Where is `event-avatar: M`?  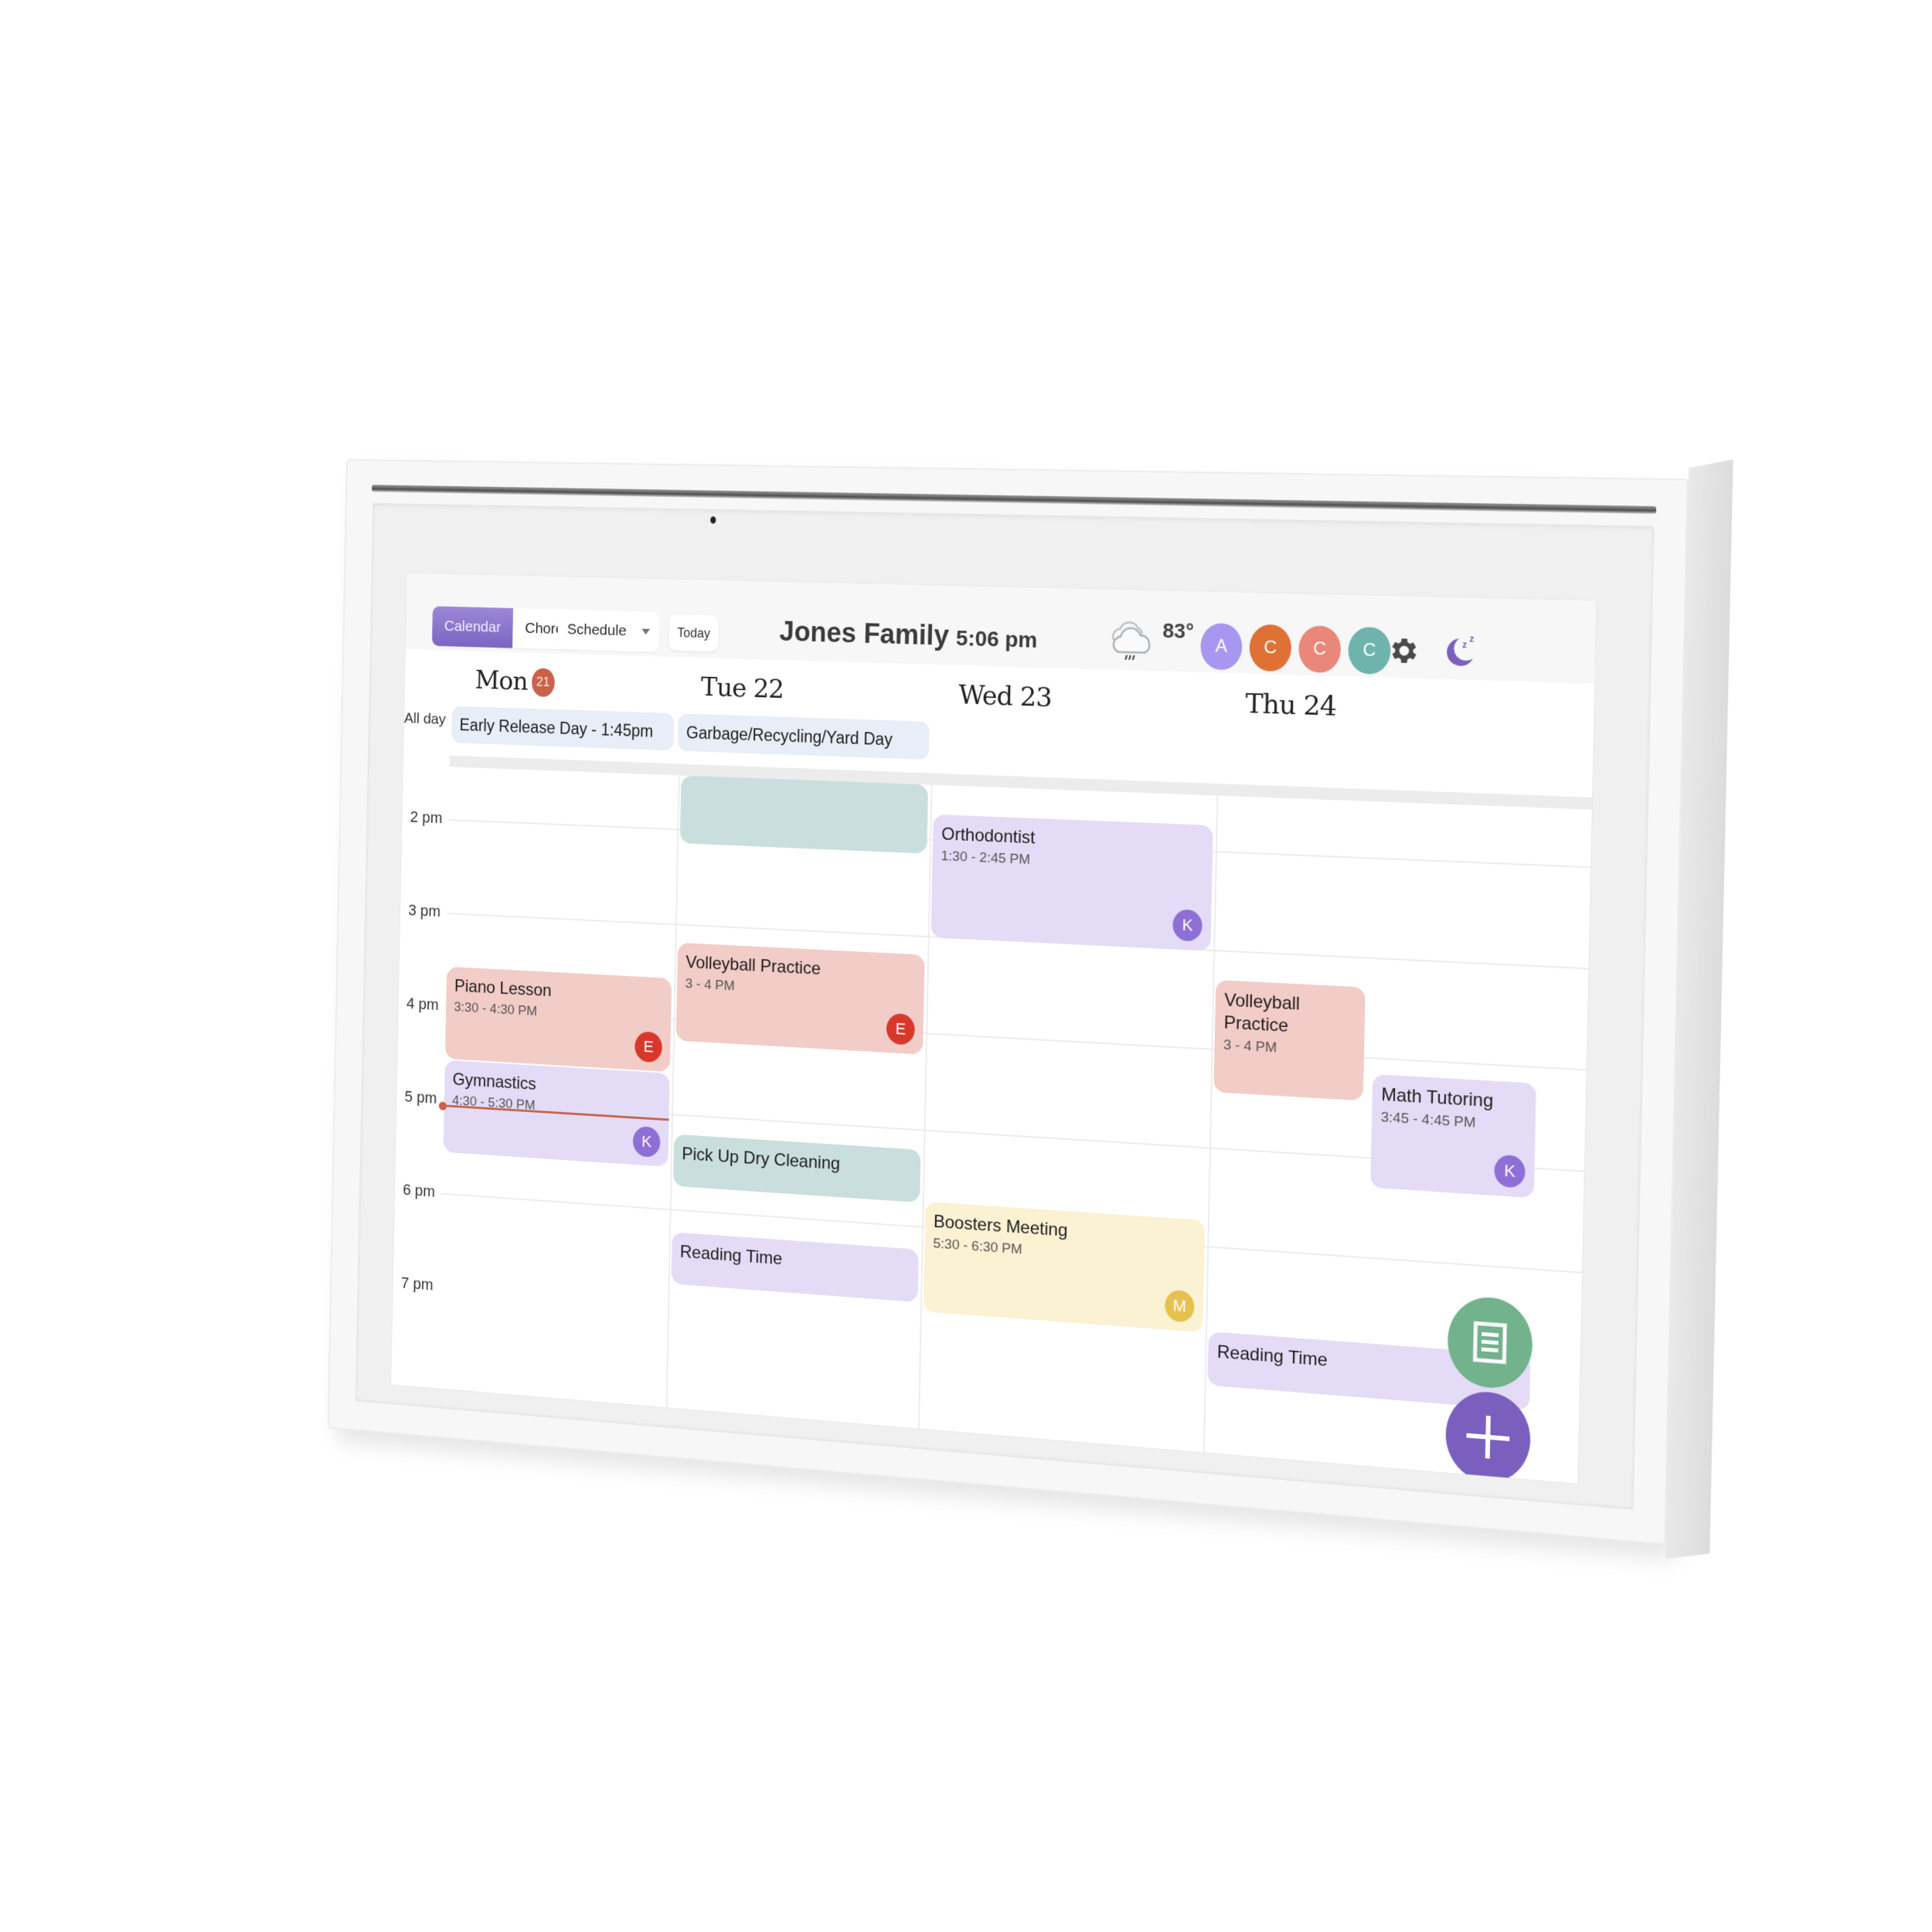 event-avatar: M is located at coordinates (1179, 1306).